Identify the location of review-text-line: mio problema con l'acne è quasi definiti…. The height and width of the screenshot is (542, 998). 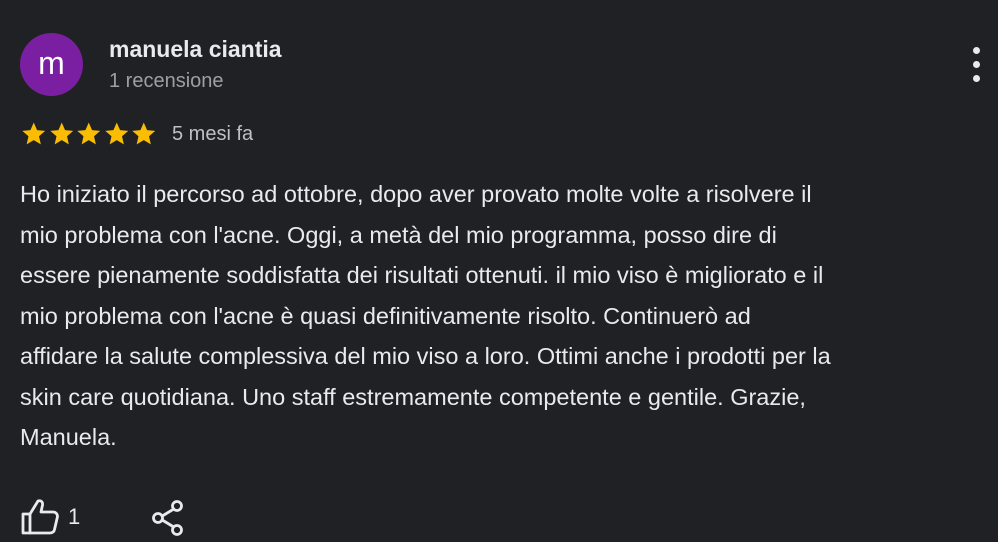
(385, 315).